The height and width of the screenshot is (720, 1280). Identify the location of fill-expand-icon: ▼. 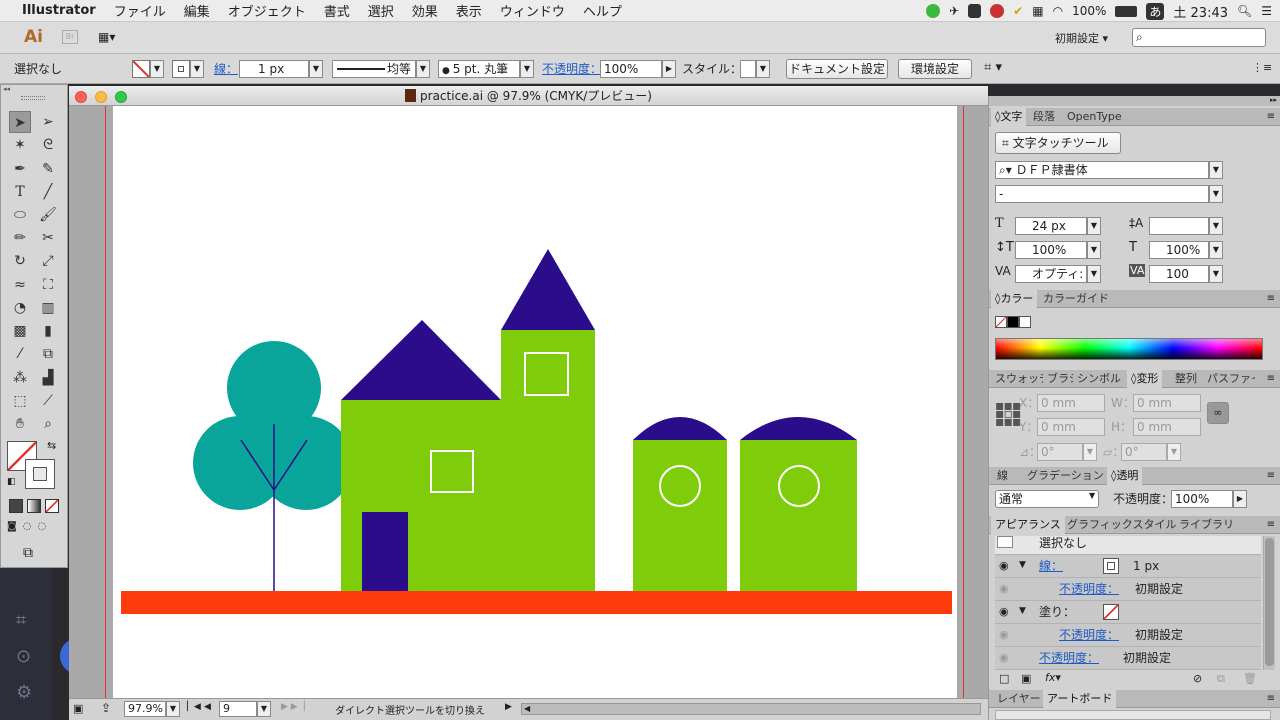
(1022, 611).